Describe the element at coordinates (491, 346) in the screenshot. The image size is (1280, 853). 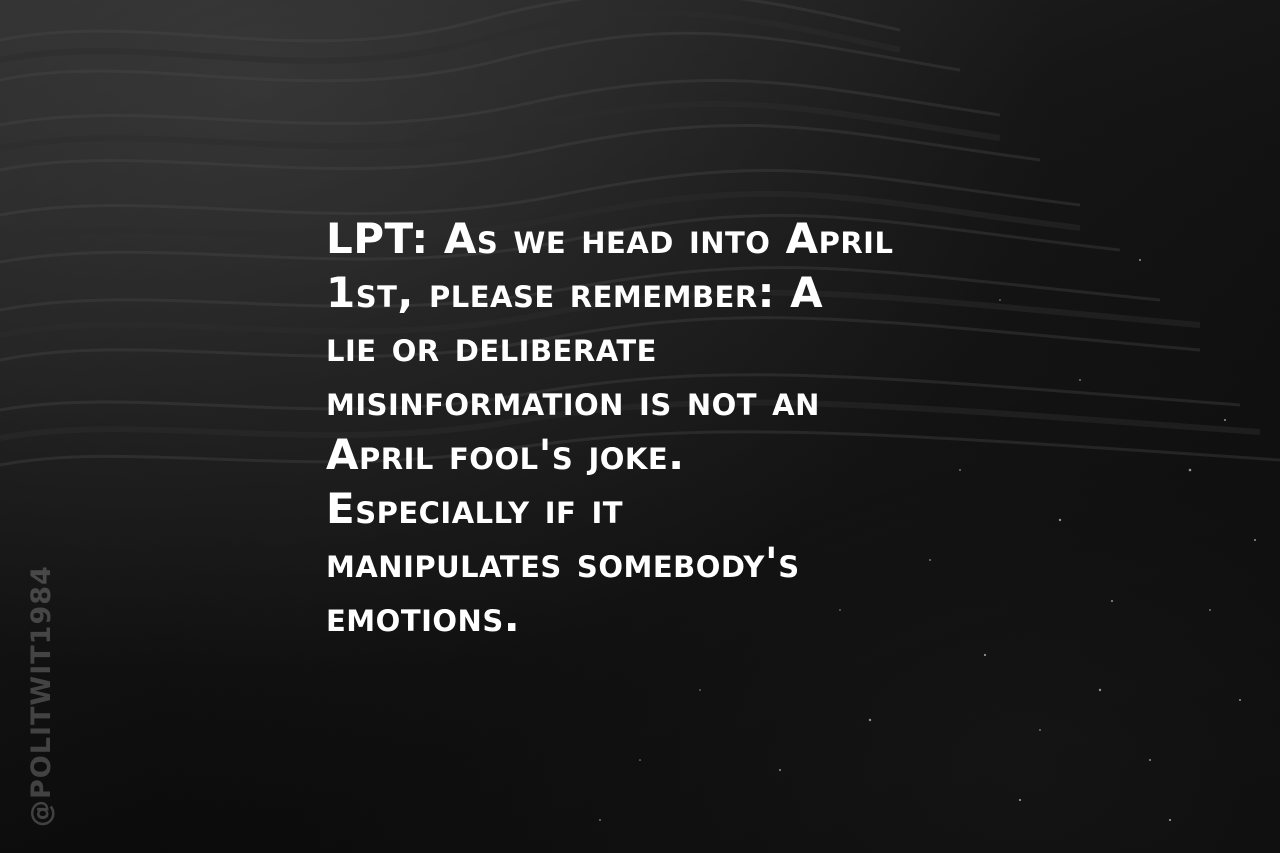
I see `quote-line: lie or deliberate` at that location.